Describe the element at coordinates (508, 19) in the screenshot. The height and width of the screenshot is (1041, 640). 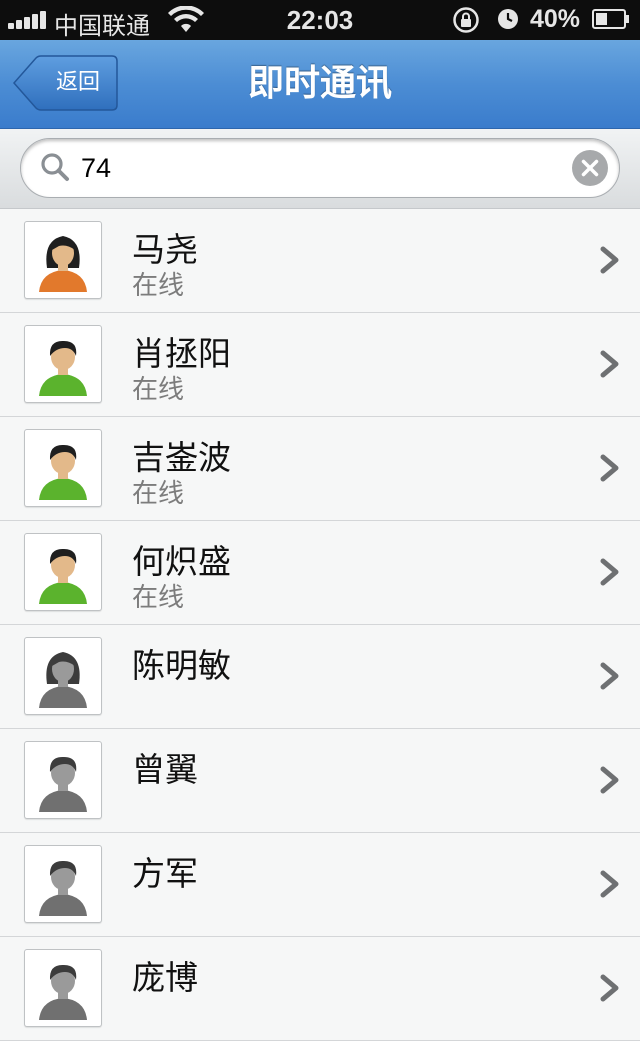
I see `alarm-clock-icon` at that location.